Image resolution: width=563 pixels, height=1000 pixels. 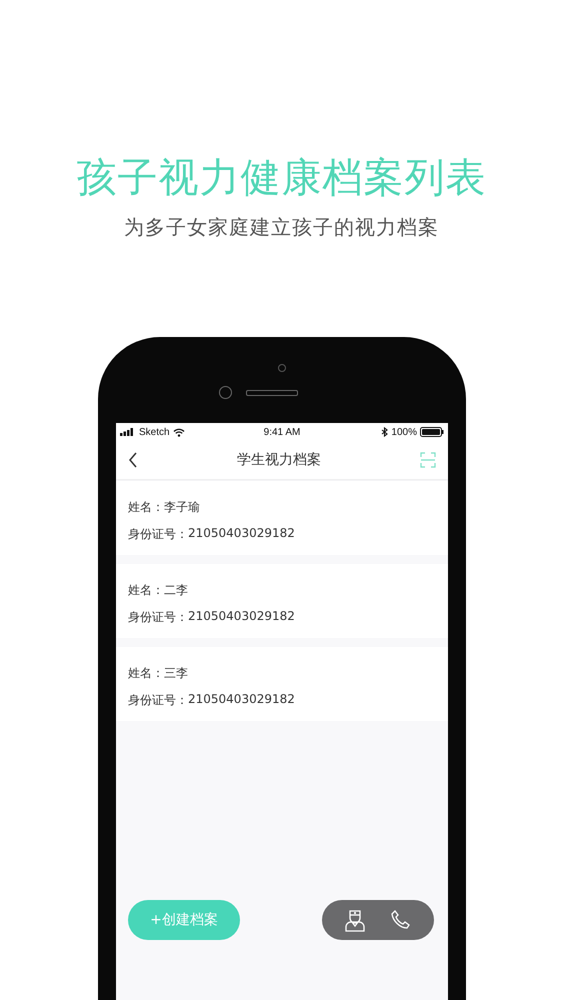 I want to click on student-name: 二李, so click(x=176, y=590).